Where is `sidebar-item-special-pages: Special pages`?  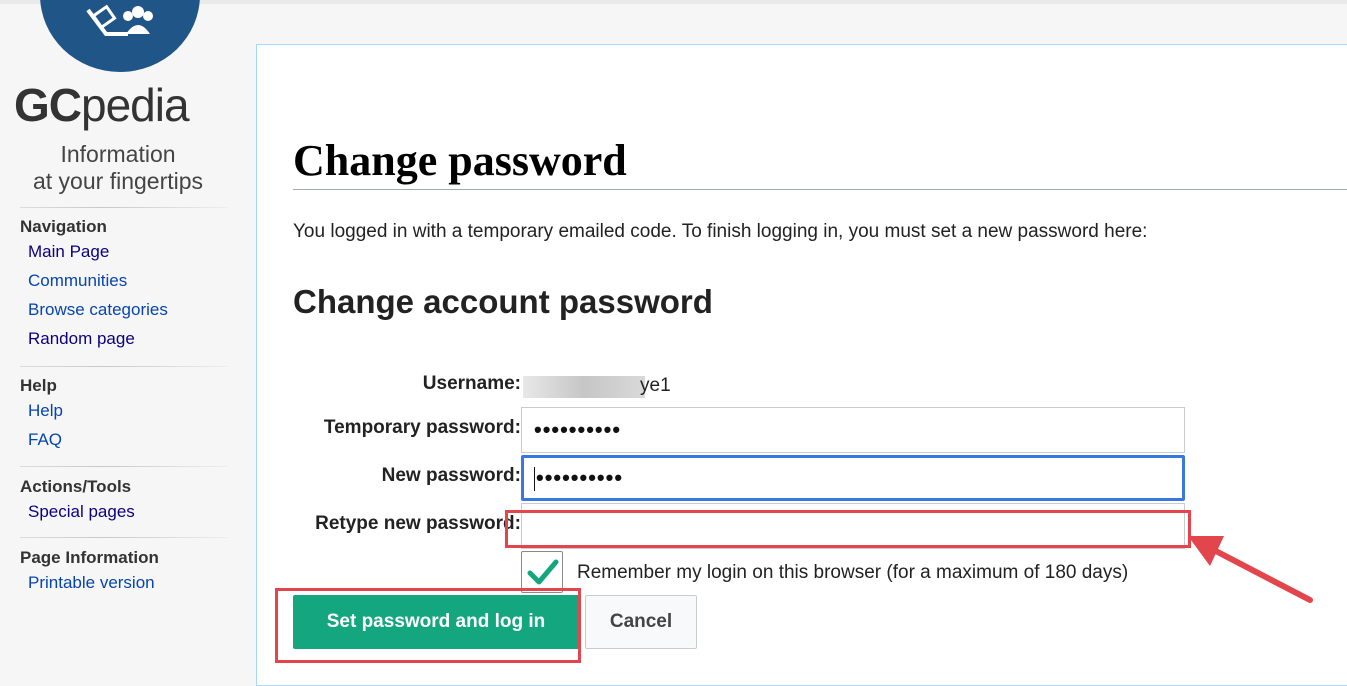
sidebar-item-special-pages: Special pages is located at coordinates (128, 513).